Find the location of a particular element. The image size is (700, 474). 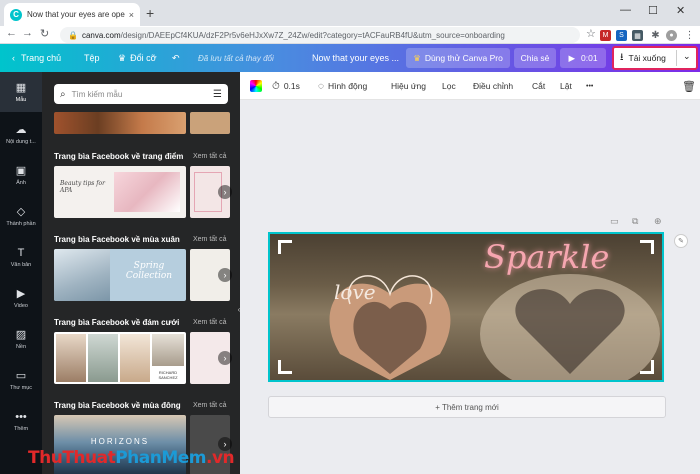

profile-avatar-icon: ● is located at coordinates (671, 35).